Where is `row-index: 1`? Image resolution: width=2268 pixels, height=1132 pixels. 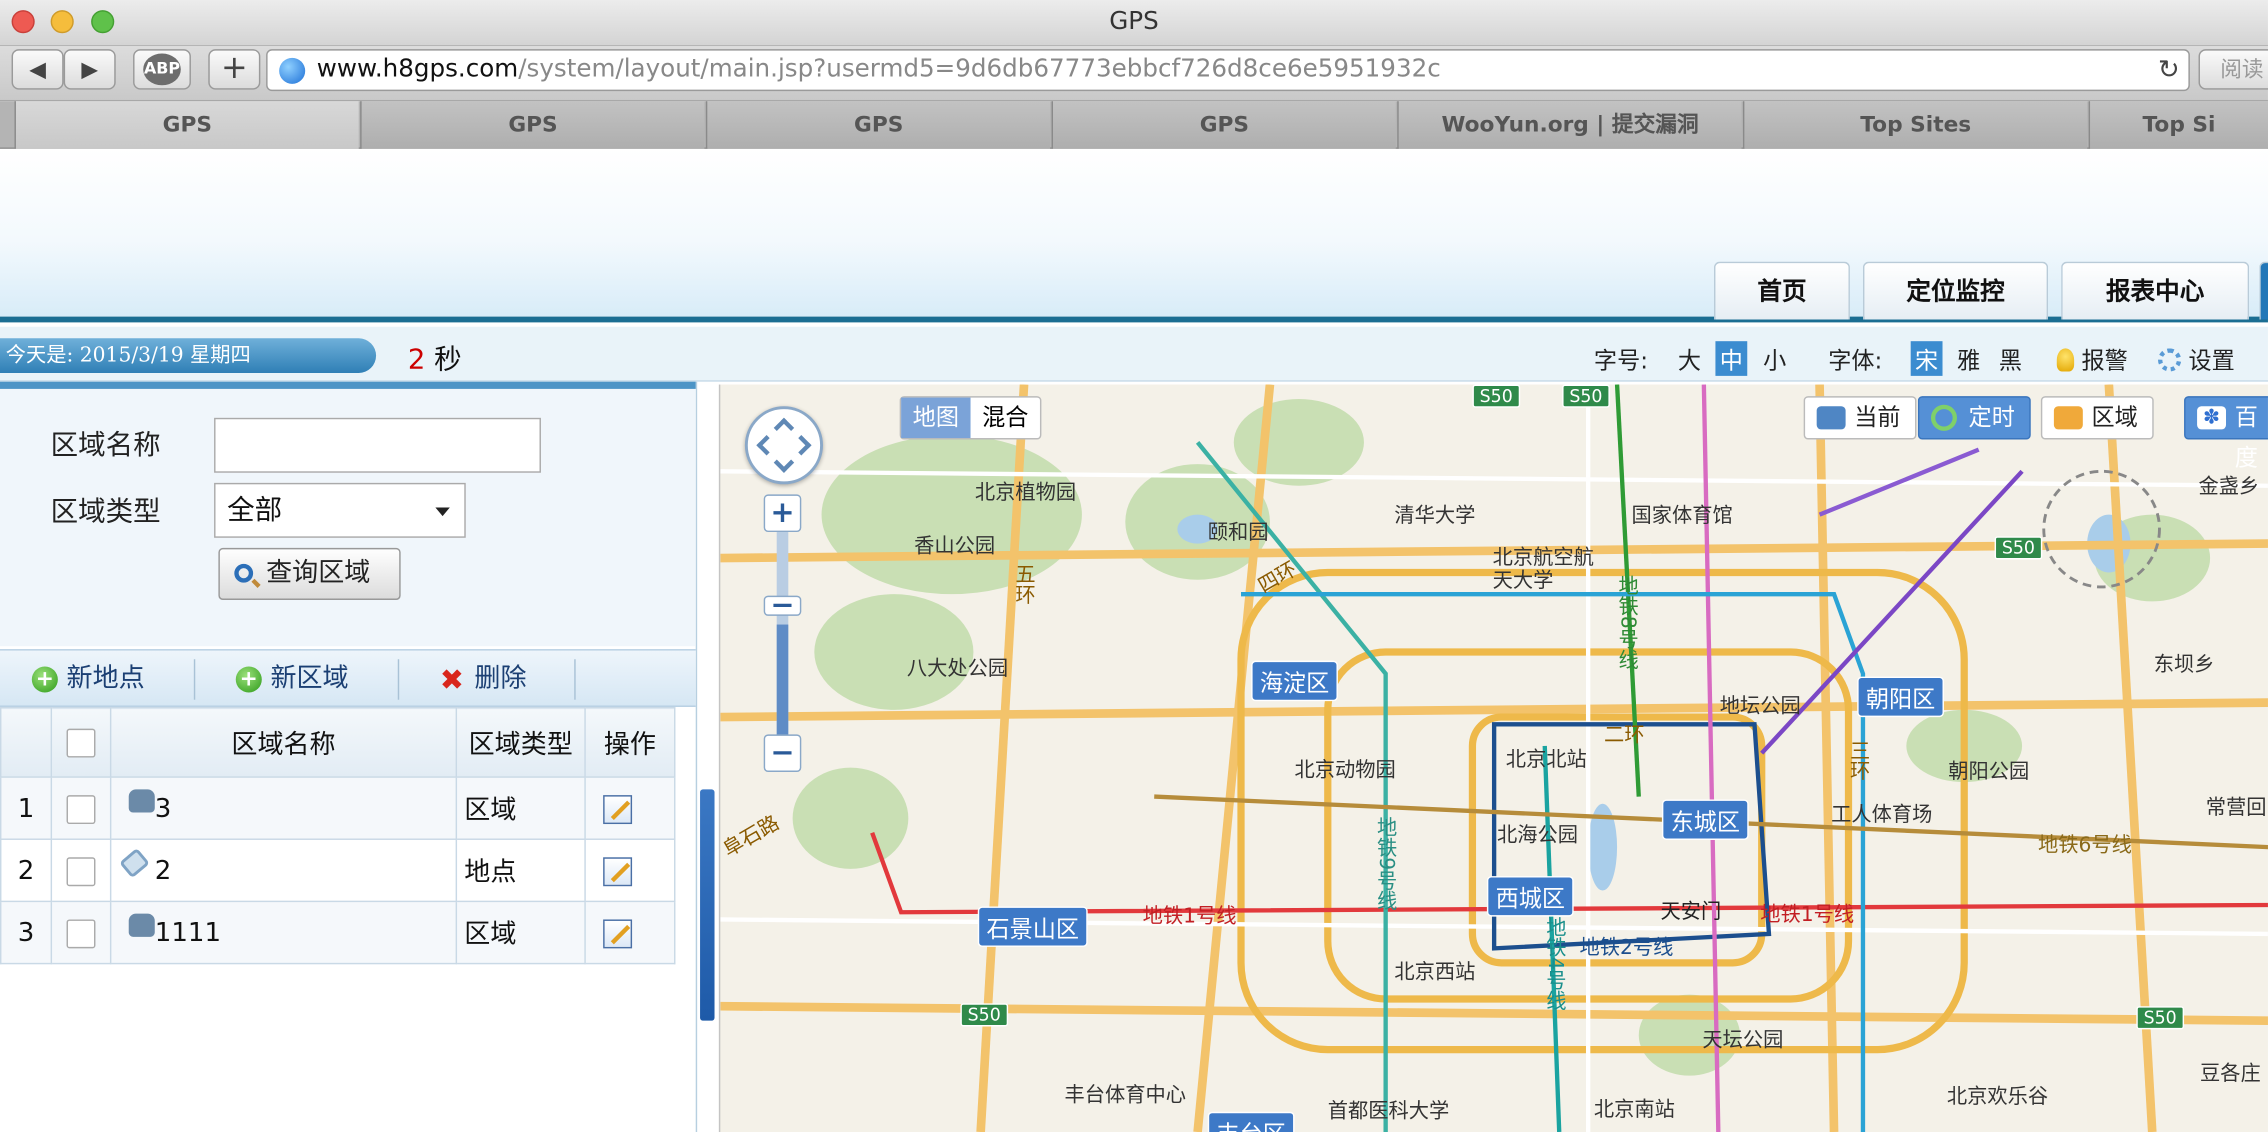
row-index: 1 is located at coordinates (26, 808).